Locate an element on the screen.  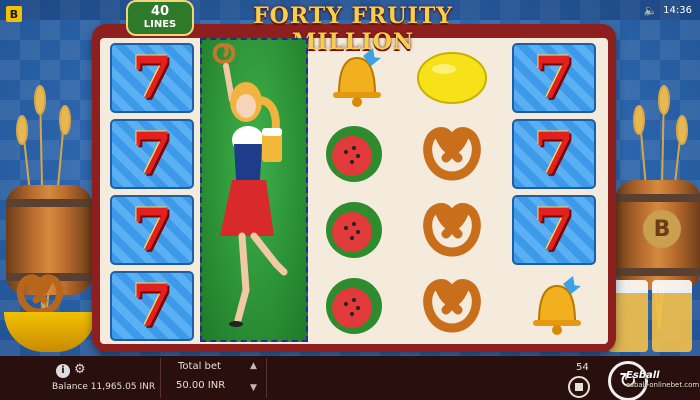
bet-decrease-button: ▼ is located at coordinates (253, 388).